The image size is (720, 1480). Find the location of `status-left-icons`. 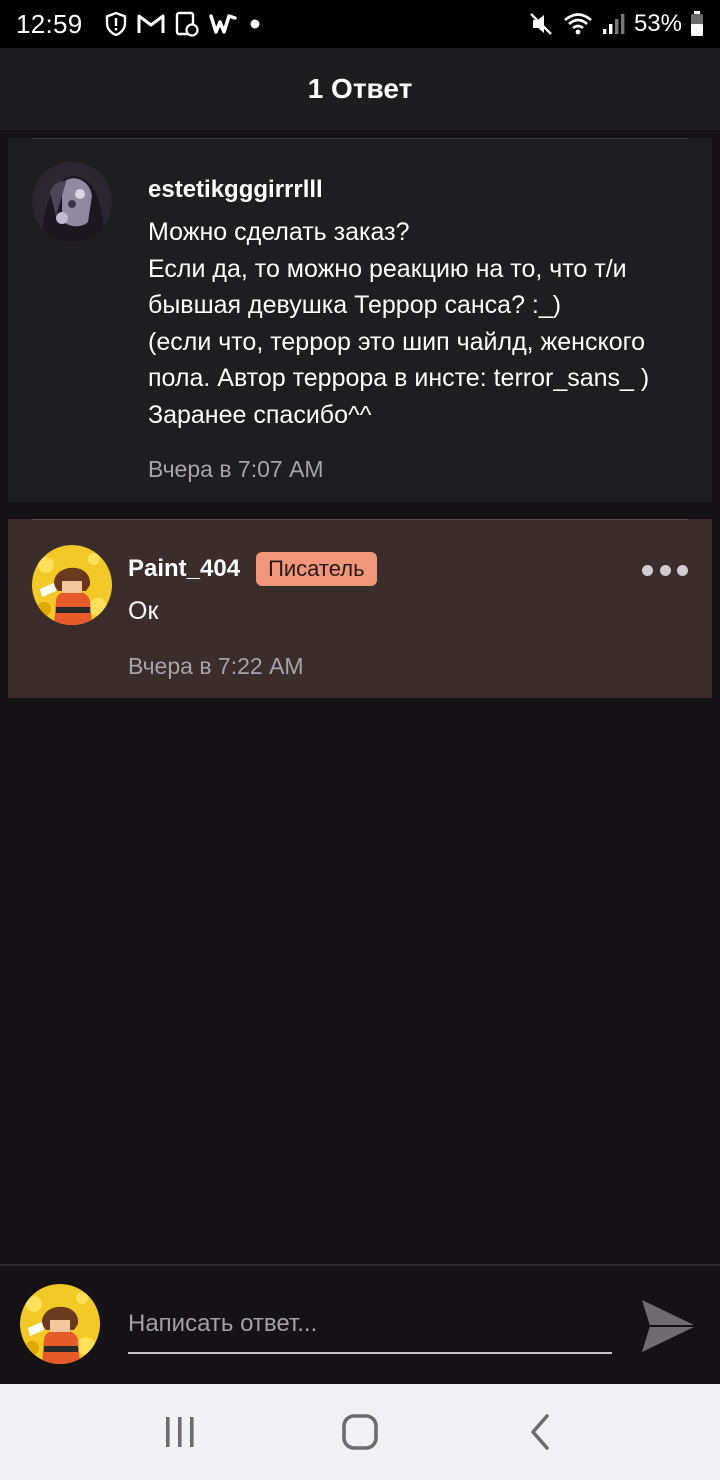

status-left-icons is located at coordinates (184, 24).